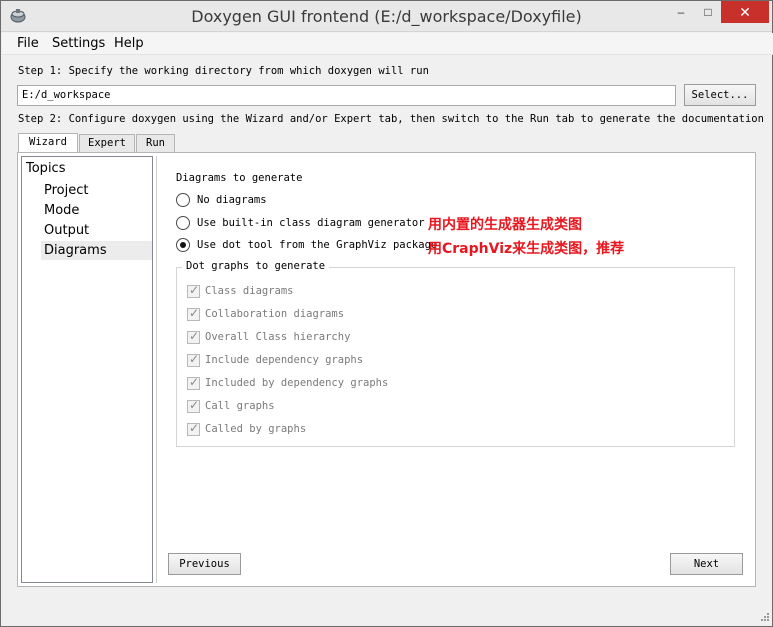 This screenshot has width=773, height=627. Describe the element at coordinates (681, 12) in the screenshot. I see `minimize-button: –` at that location.